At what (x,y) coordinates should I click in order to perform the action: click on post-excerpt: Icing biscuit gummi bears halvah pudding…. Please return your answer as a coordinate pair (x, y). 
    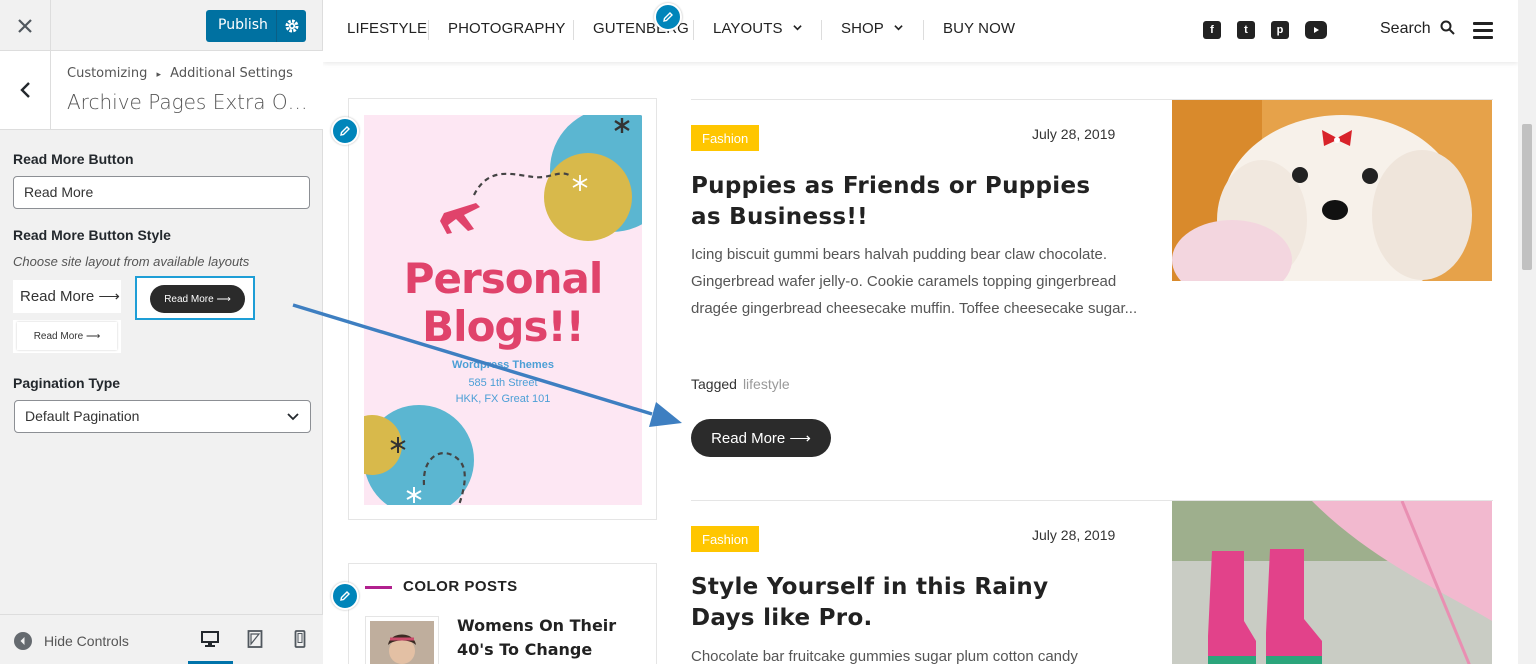
    Looking at the image, I should click on (914, 281).